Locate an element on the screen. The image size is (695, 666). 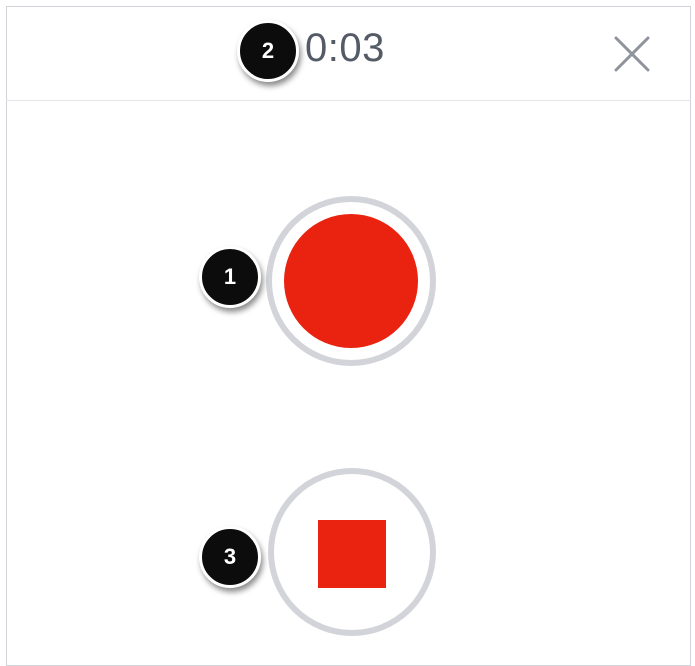
stop-button is located at coordinates (352, 552).